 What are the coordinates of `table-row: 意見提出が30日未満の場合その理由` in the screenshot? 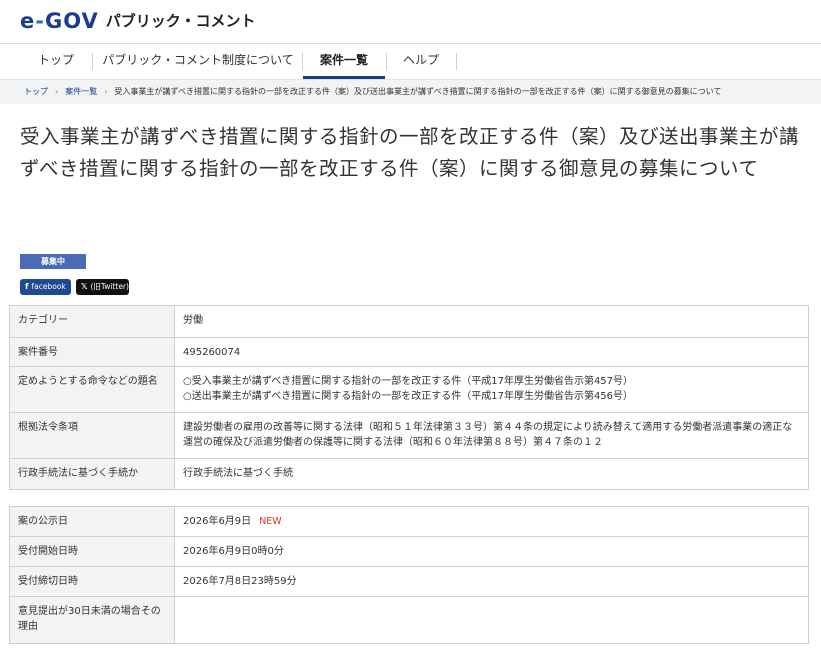 It's located at (409, 620).